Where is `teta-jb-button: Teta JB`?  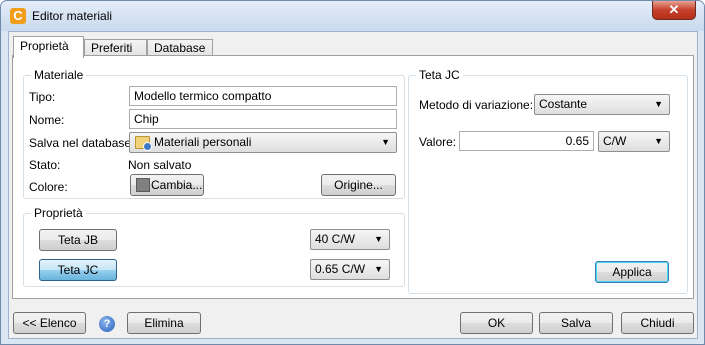
teta-jb-button: Teta JB is located at coordinates (78, 240).